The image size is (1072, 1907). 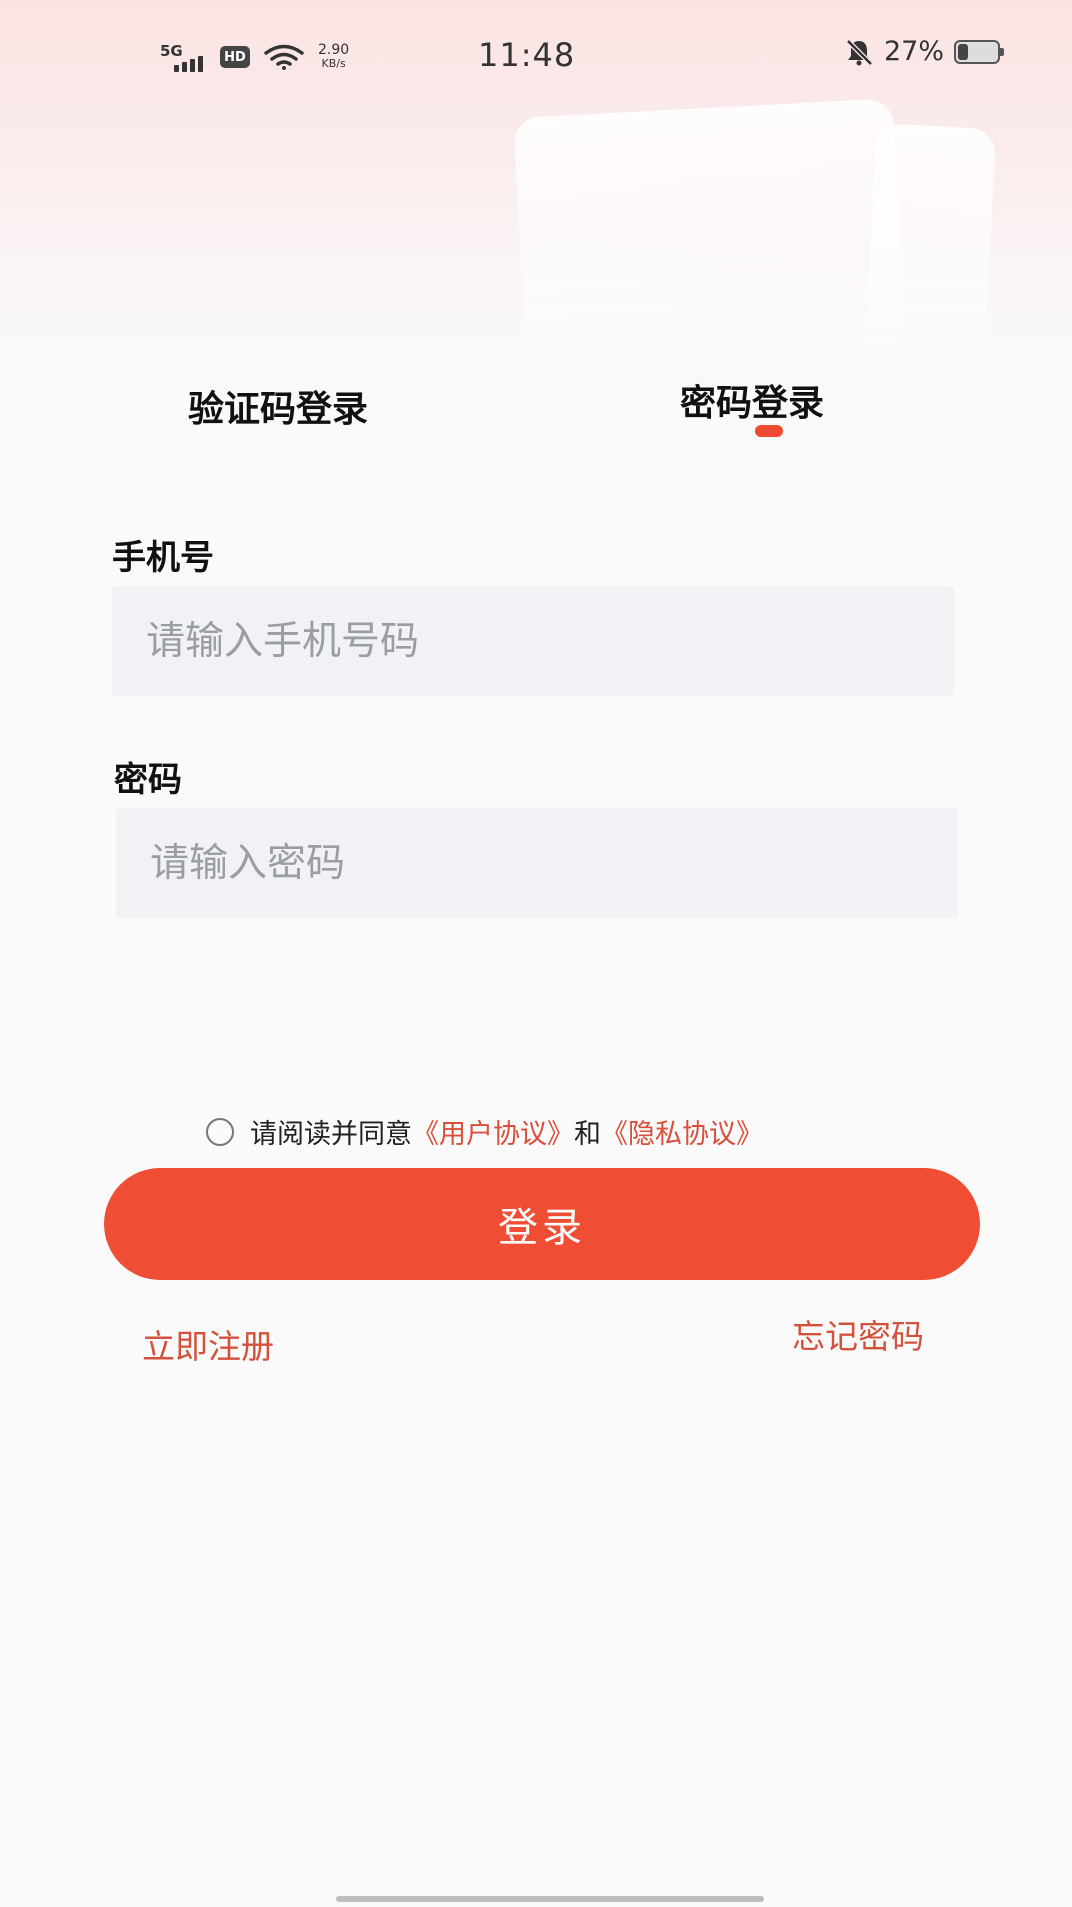 I want to click on network-speed-unit: KB/s, so click(x=333, y=63).